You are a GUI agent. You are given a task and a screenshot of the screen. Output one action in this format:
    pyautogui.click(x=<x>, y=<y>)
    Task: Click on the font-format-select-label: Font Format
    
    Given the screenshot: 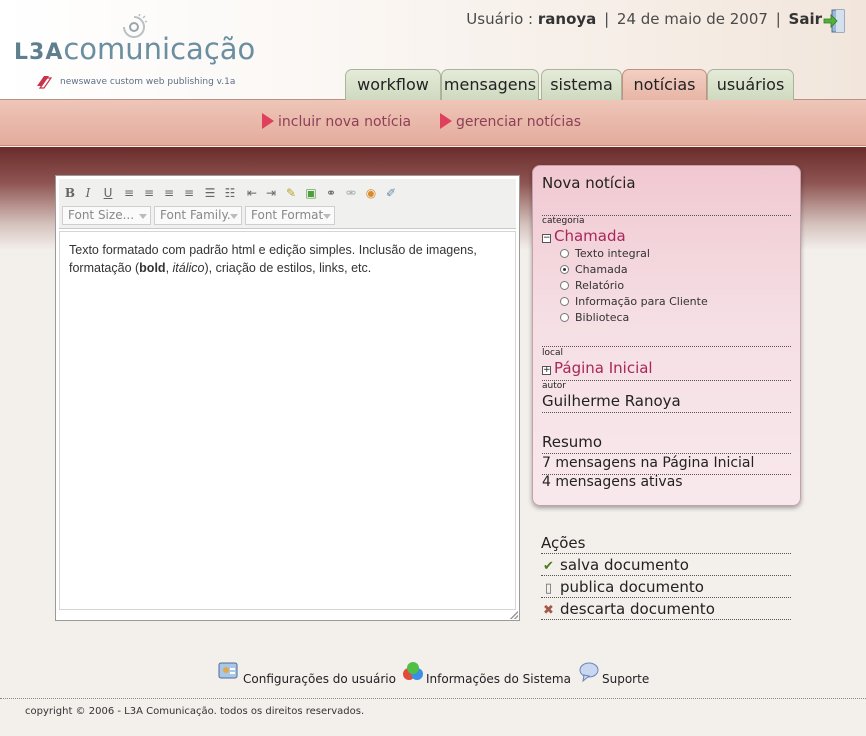 What is the action you would take?
    pyautogui.click(x=287, y=215)
    